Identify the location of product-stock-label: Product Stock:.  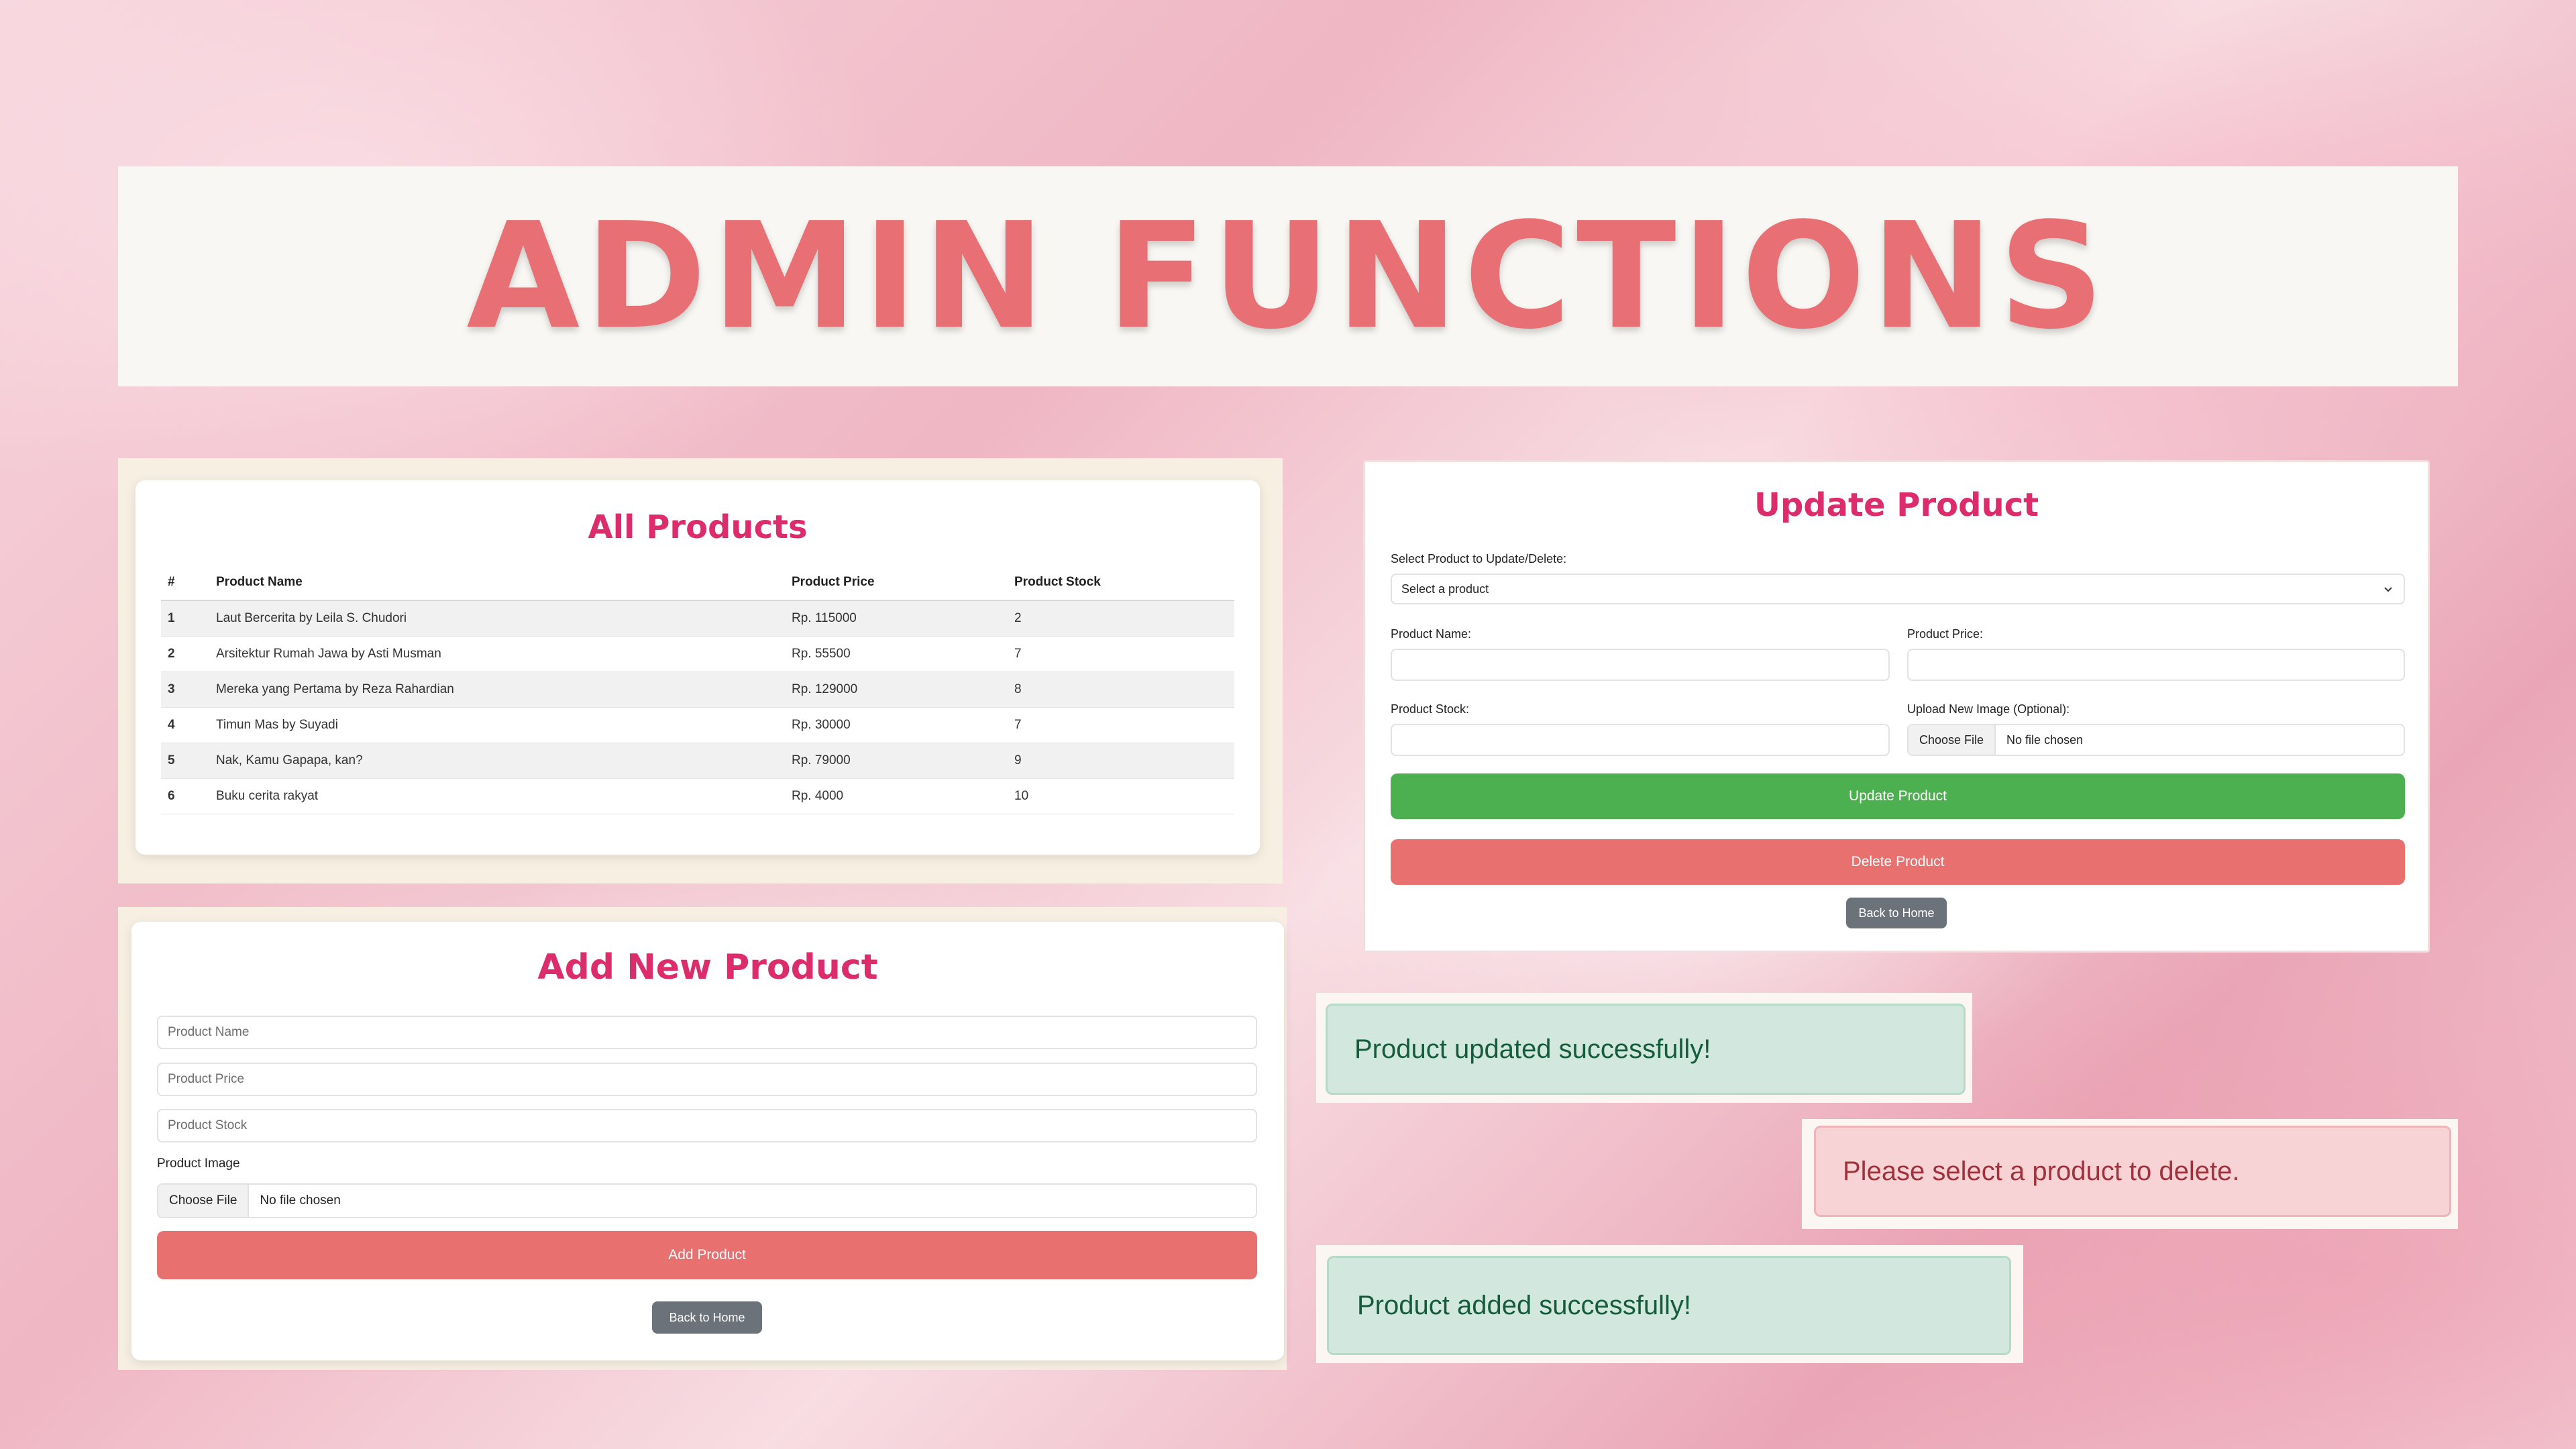
(1430, 709).